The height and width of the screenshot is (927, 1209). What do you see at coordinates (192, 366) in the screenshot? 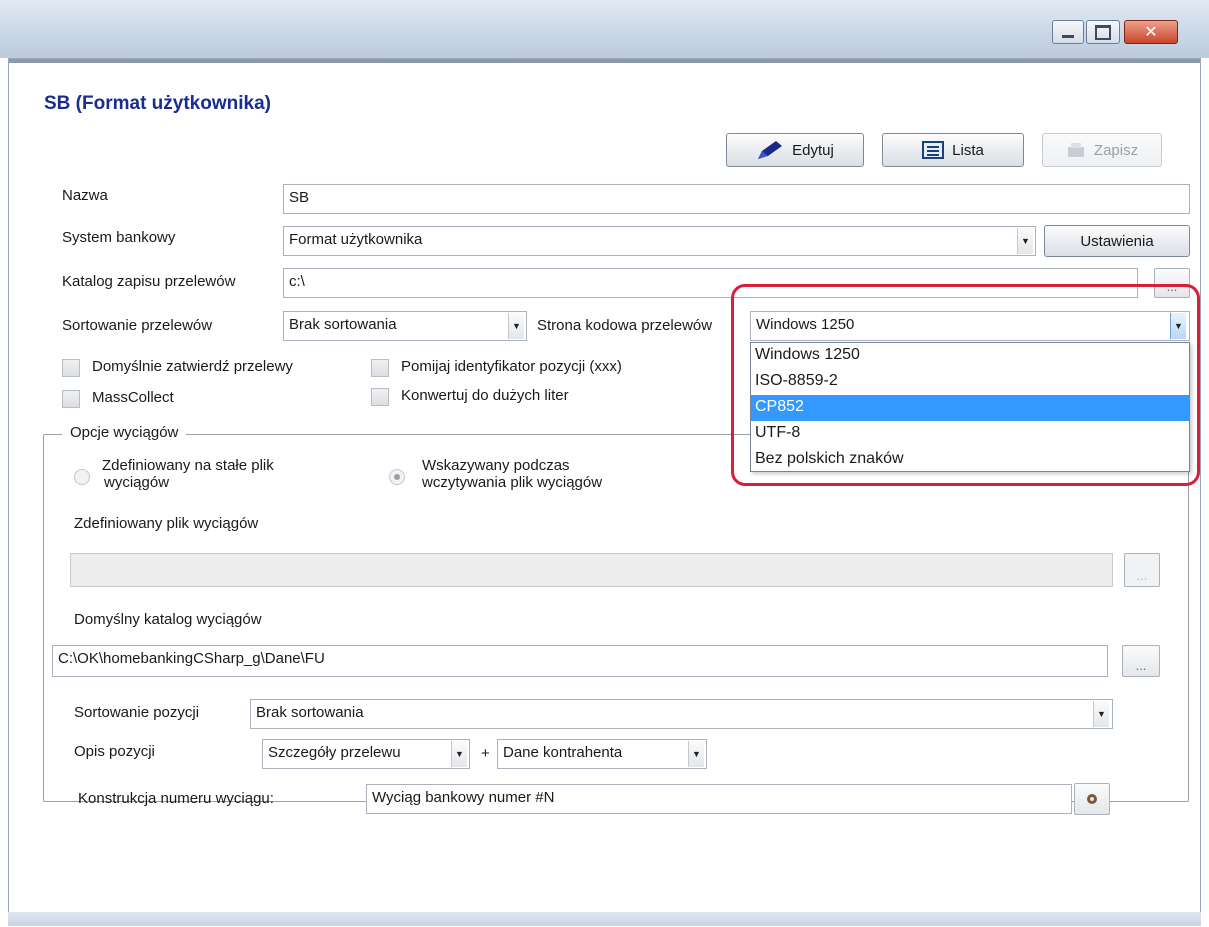
I see `auto-approve-label: Domyślnie zatwierdź przelewy` at bounding box center [192, 366].